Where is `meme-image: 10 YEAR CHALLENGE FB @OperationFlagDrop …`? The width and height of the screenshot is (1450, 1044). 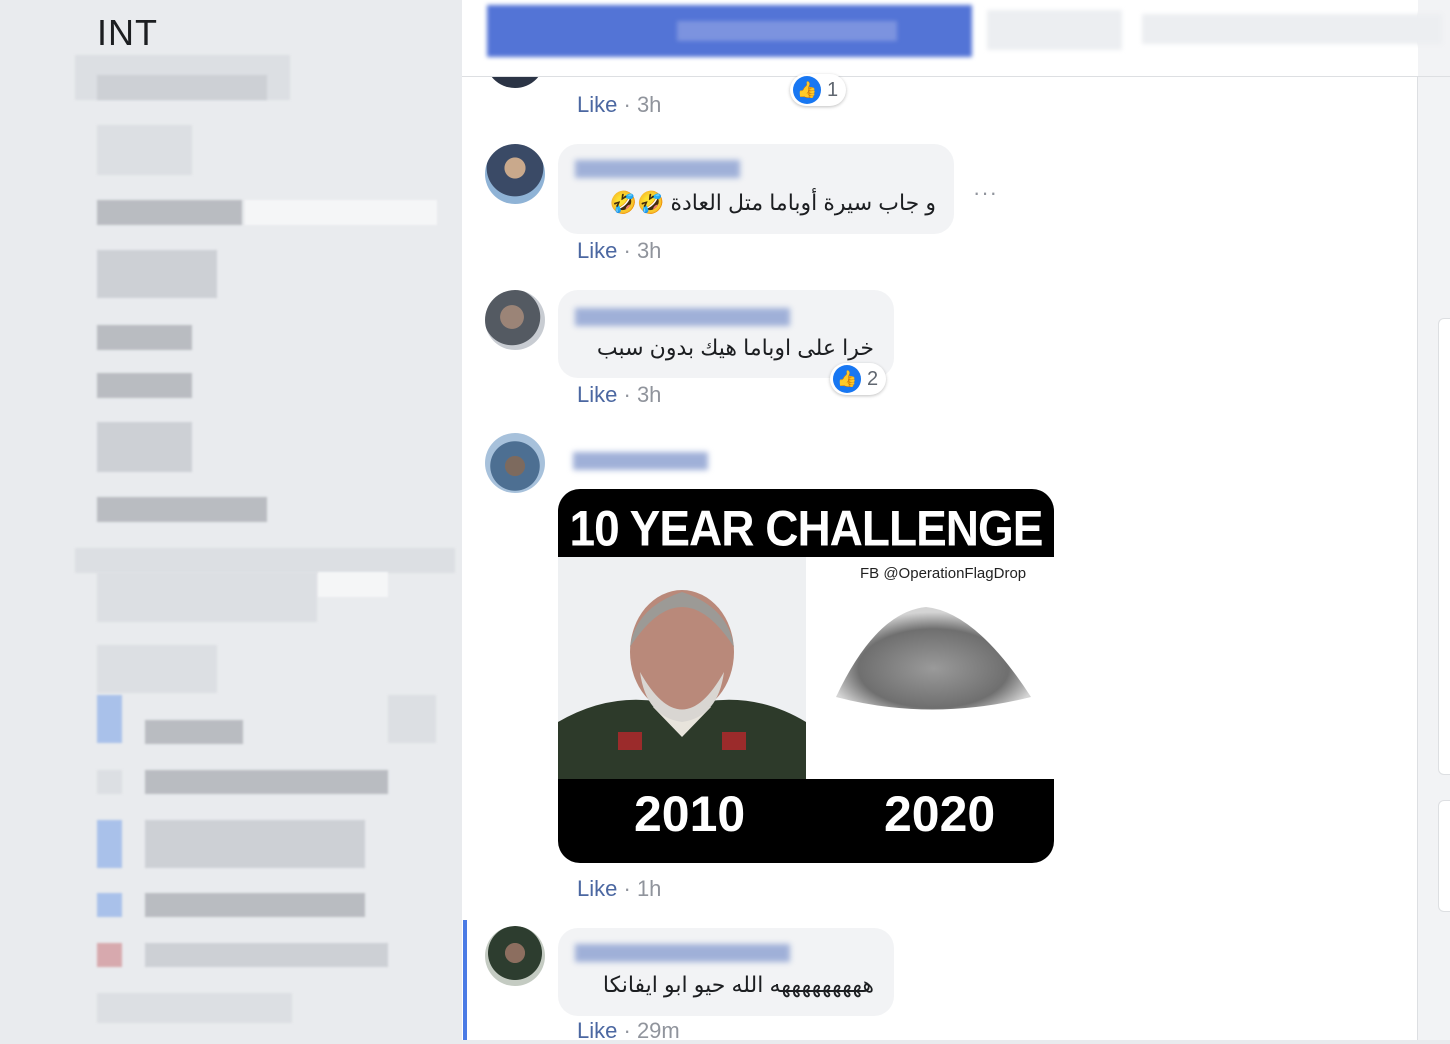
meme-image: 10 YEAR CHALLENGE FB @OperationFlagDrop … is located at coordinates (806, 676).